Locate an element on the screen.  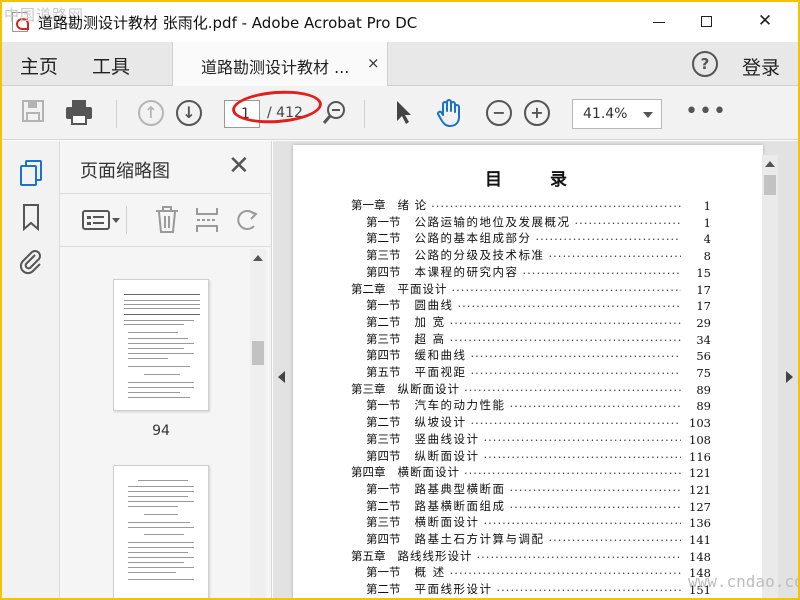
select-arrow-icon is located at coordinates (403, 113).